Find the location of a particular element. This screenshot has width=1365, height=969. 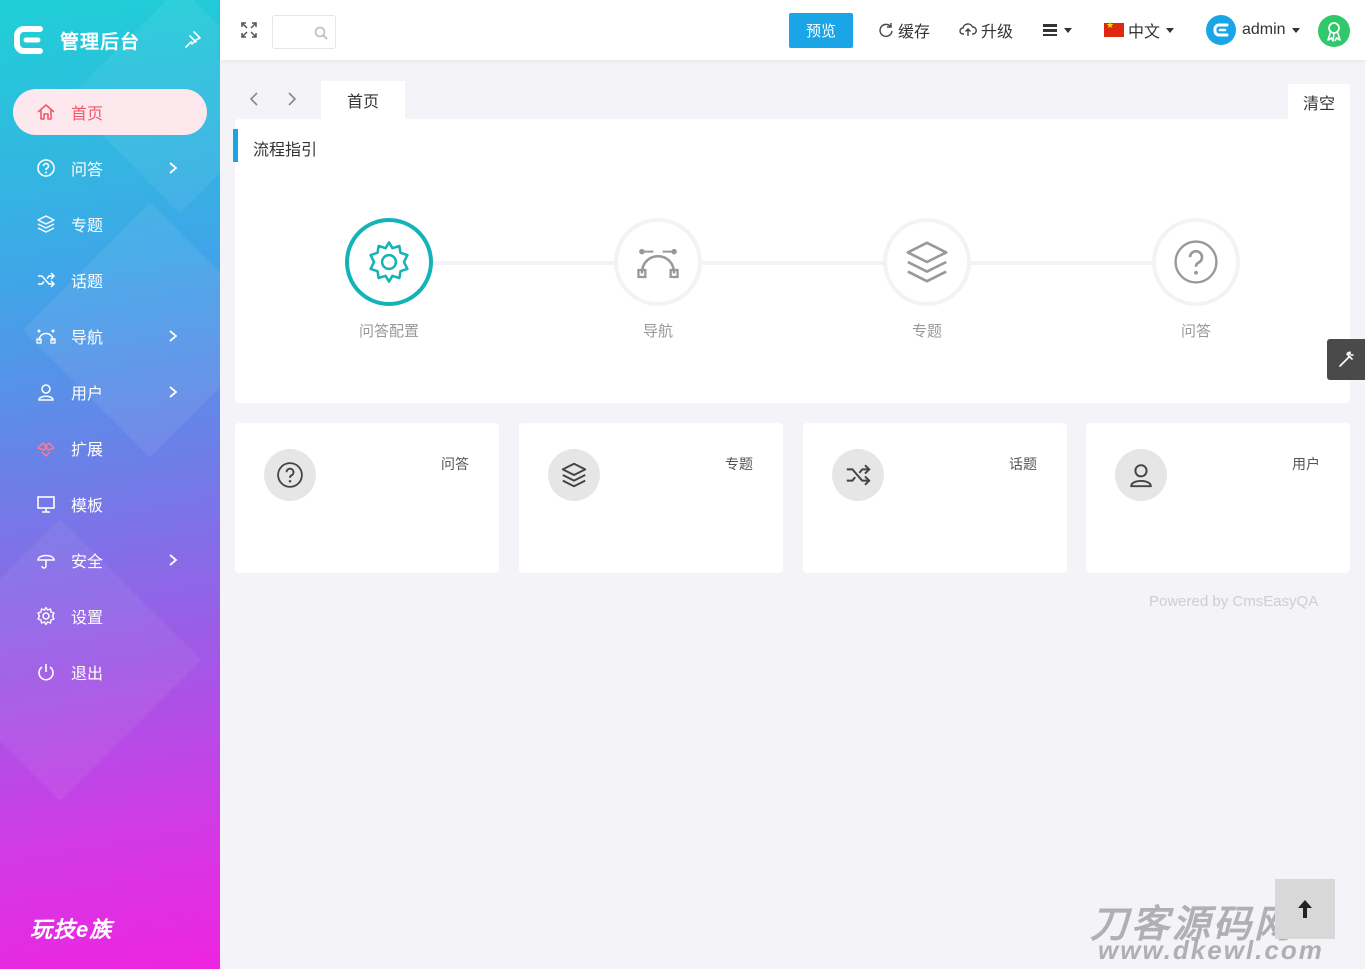

stat-label: 问答 is located at coordinates (455, 464).